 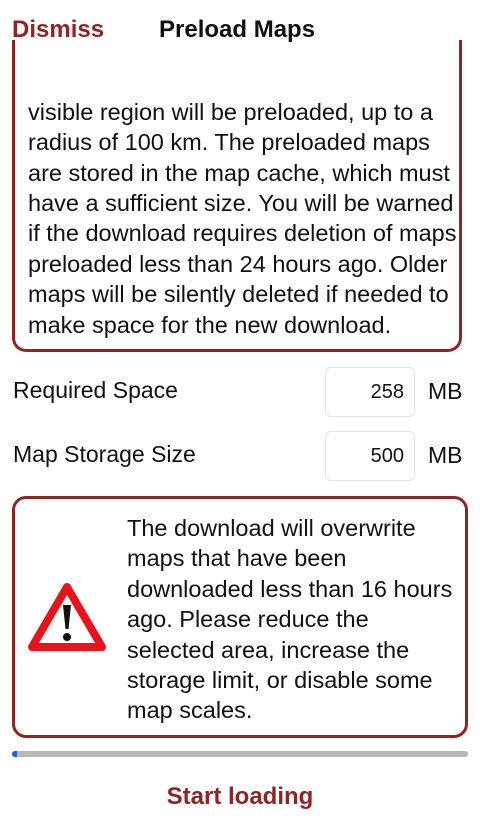 What do you see at coordinates (370, 392) in the screenshot?
I see `required-space-field` at bounding box center [370, 392].